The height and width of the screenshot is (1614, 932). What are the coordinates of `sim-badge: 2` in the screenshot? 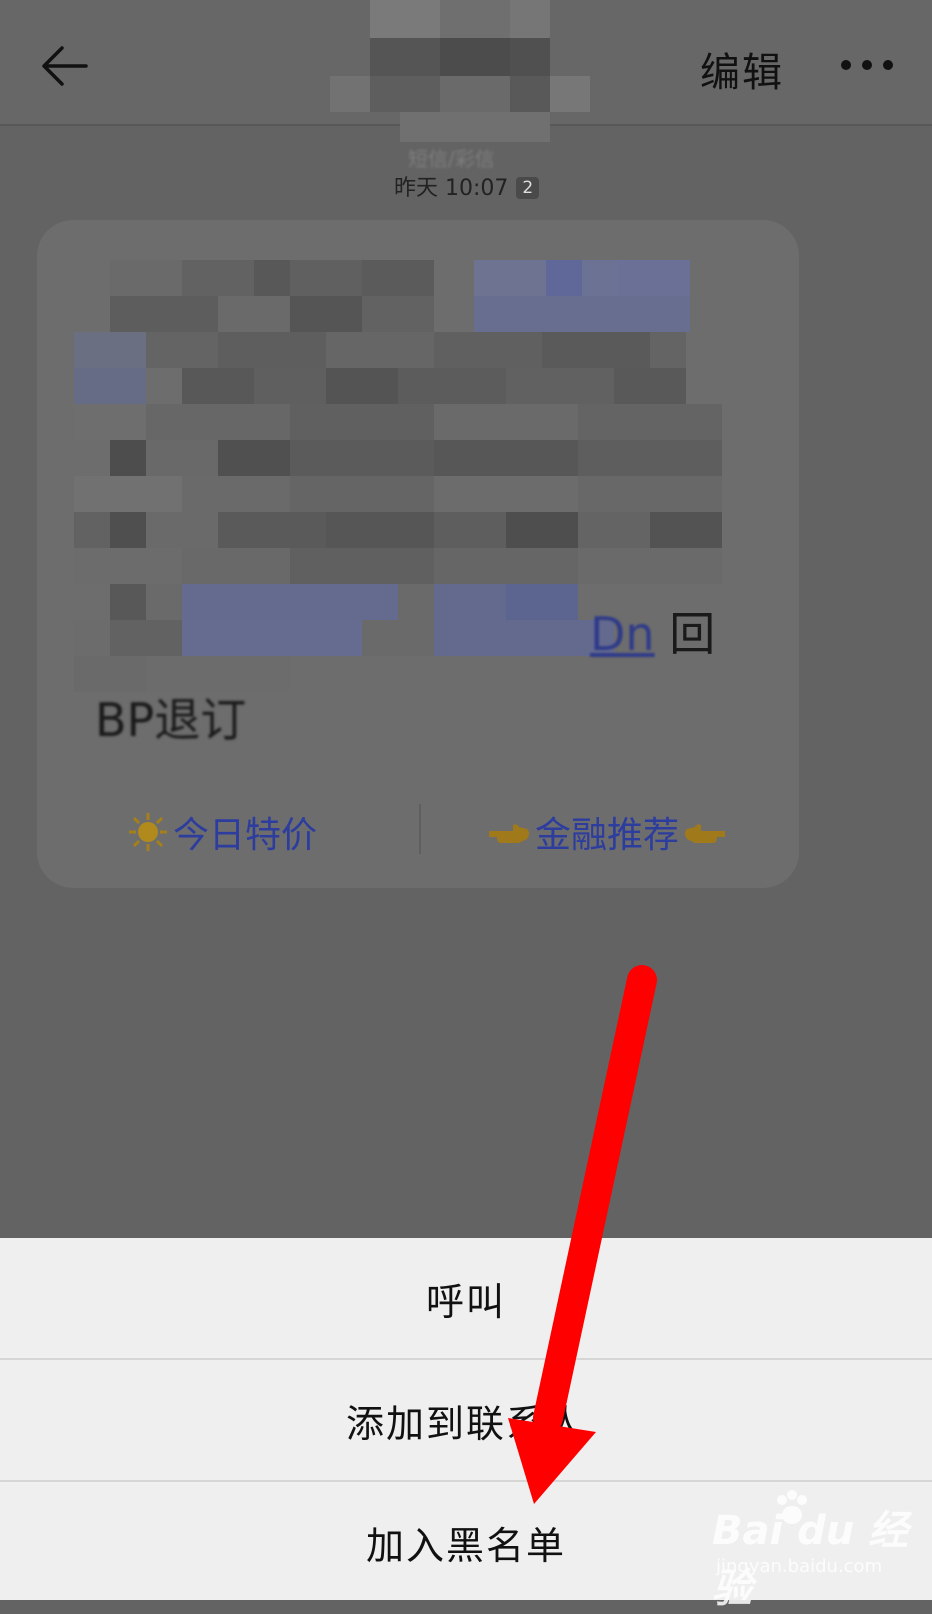 It's located at (528, 188).